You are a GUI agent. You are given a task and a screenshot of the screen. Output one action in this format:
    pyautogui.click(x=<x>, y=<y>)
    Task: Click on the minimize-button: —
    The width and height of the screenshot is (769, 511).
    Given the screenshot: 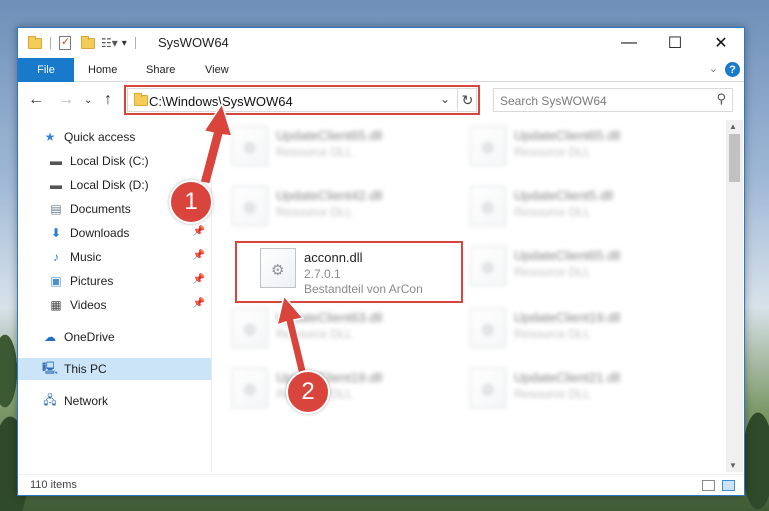 What is the action you would take?
    pyautogui.click(x=629, y=43)
    